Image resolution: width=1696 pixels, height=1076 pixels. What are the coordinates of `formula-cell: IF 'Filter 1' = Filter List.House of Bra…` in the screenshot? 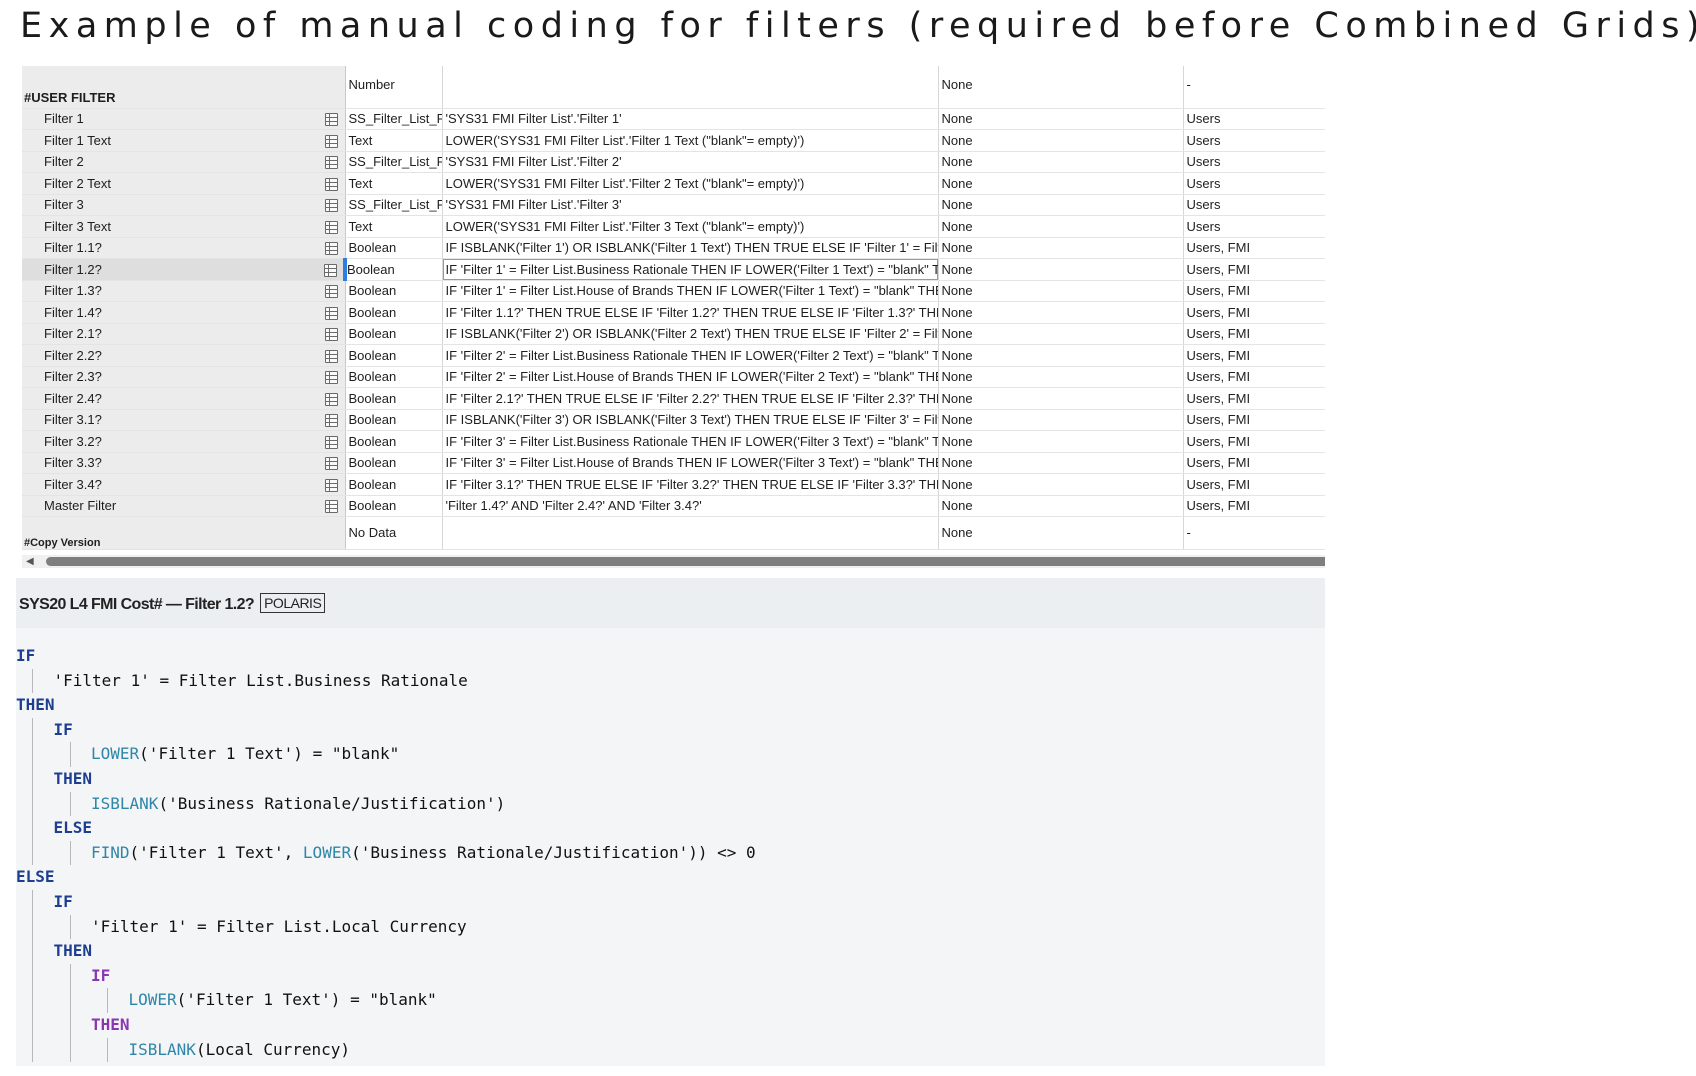 It's located at (690, 291).